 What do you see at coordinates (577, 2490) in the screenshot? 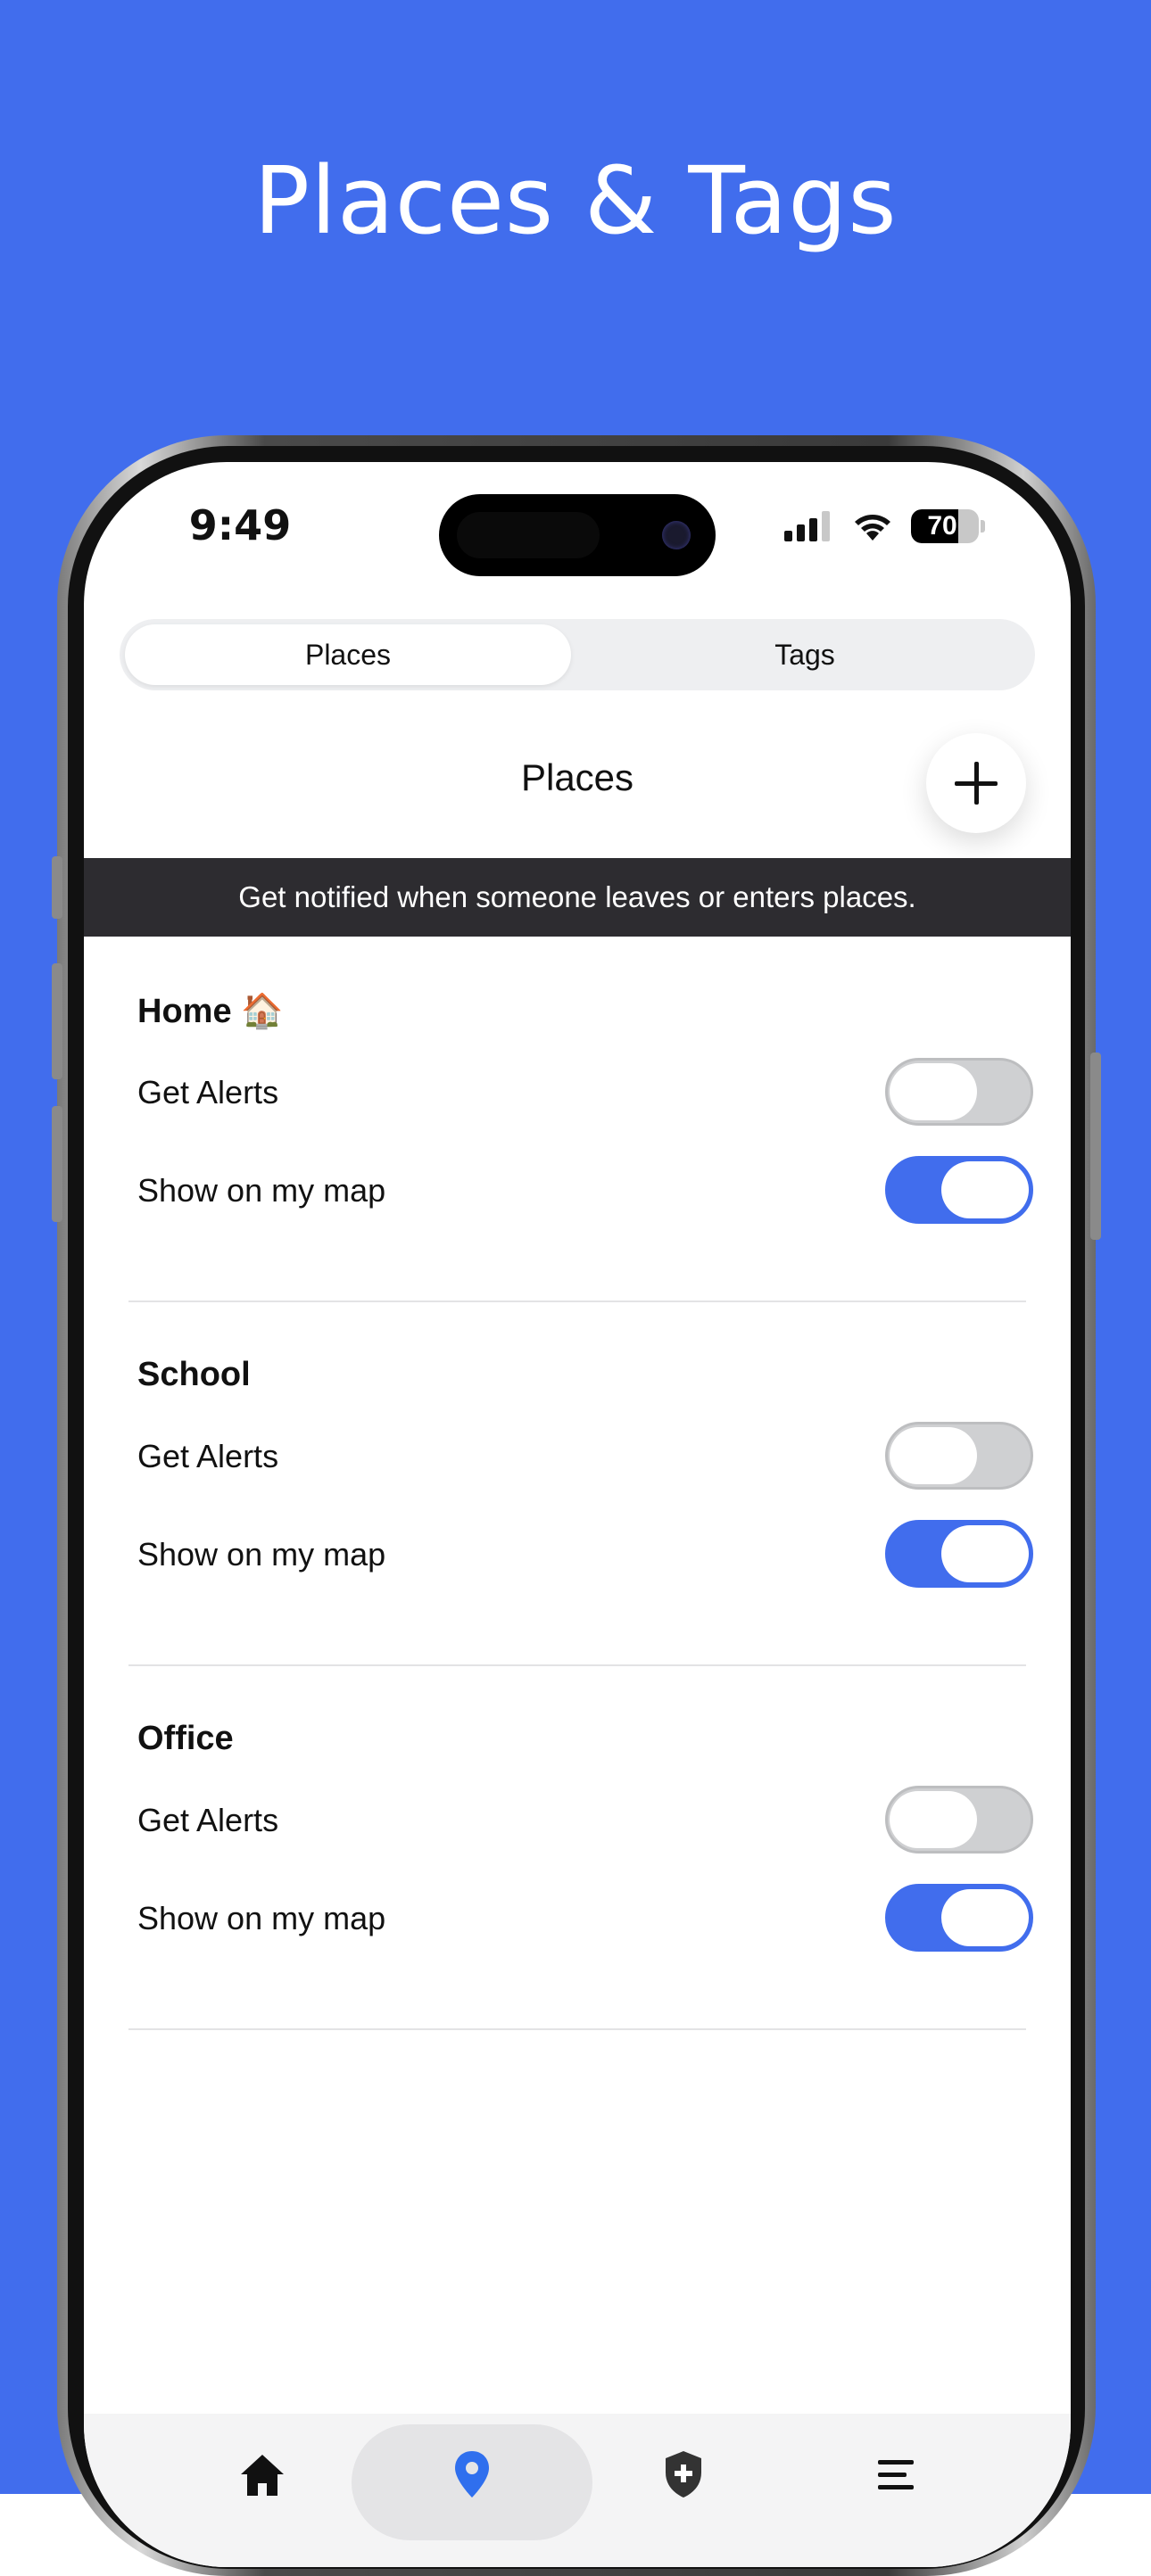
I see `bottom-navigation` at bounding box center [577, 2490].